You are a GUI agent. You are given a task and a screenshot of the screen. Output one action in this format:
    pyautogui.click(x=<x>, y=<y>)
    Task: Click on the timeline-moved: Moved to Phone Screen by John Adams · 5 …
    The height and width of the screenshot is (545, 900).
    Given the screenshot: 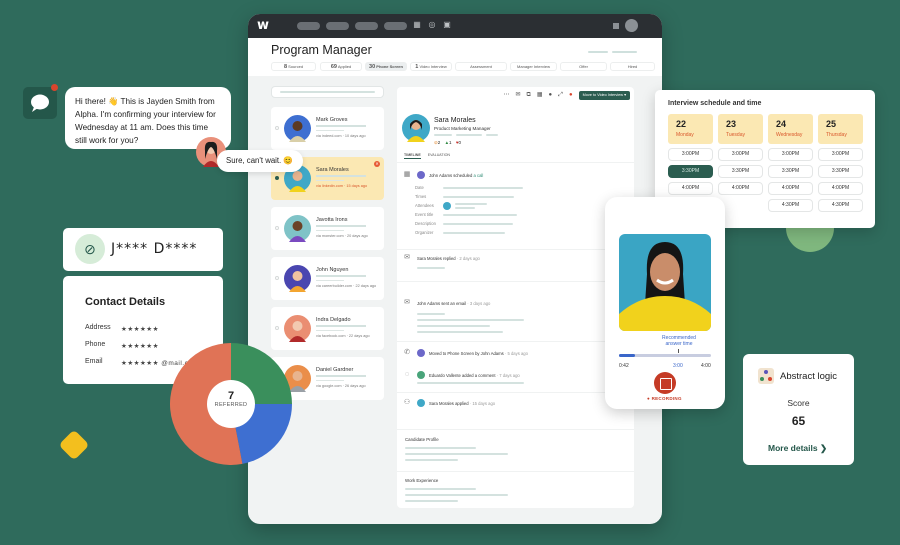 What is the action you would take?
    pyautogui.click(x=478, y=353)
    